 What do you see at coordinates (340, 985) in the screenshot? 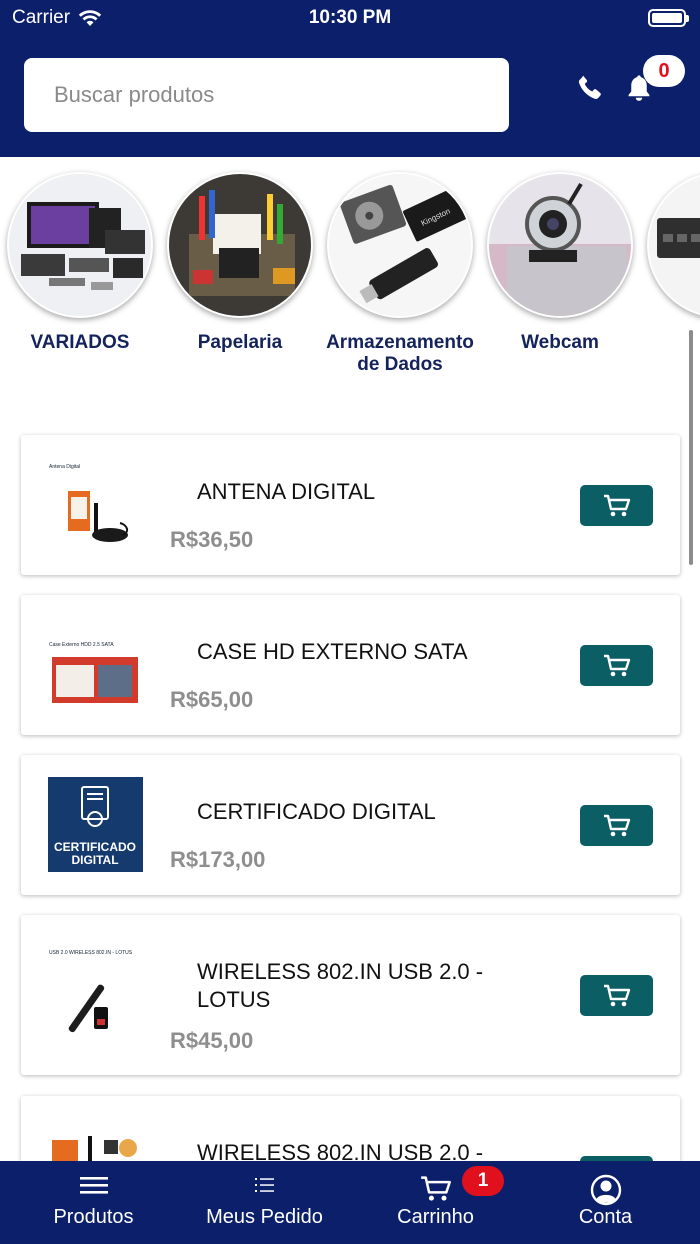
I see `product-name: WIRELESS 802.IN USB 2.0 - LOTUS` at bounding box center [340, 985].